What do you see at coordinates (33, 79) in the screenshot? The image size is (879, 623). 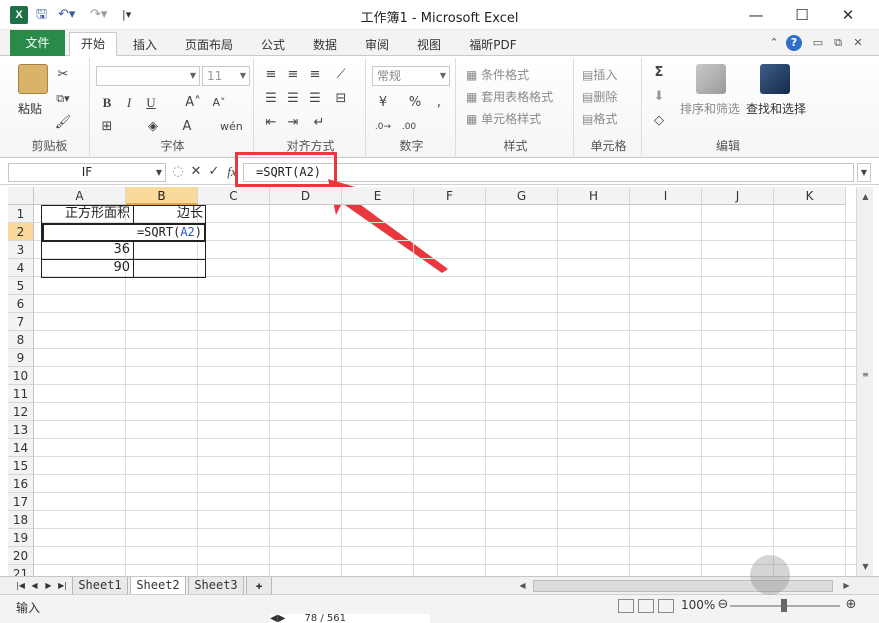 I see `paste-icon` at bounding box center [33, 79].